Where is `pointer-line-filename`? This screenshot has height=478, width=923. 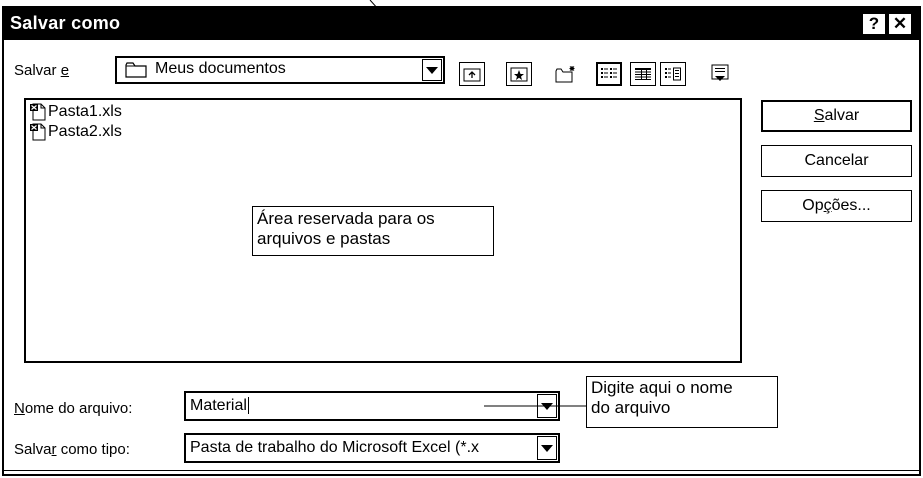
pointer-line-filename is located at coordinates (535, 406).